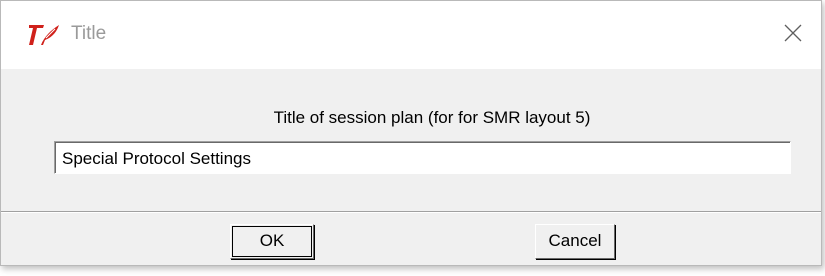 The image size is (825, 276). I want to click on button-separator, so click(411, 212).